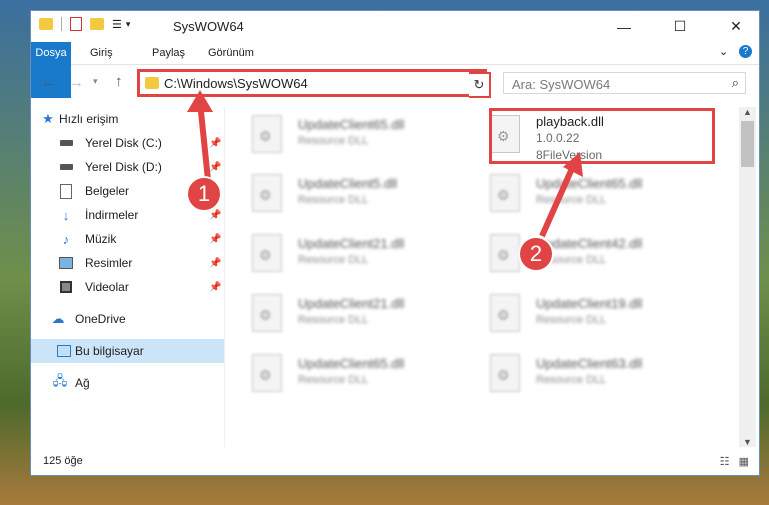  I want to click on annotation-marker-2: 2, so click(536, 254).